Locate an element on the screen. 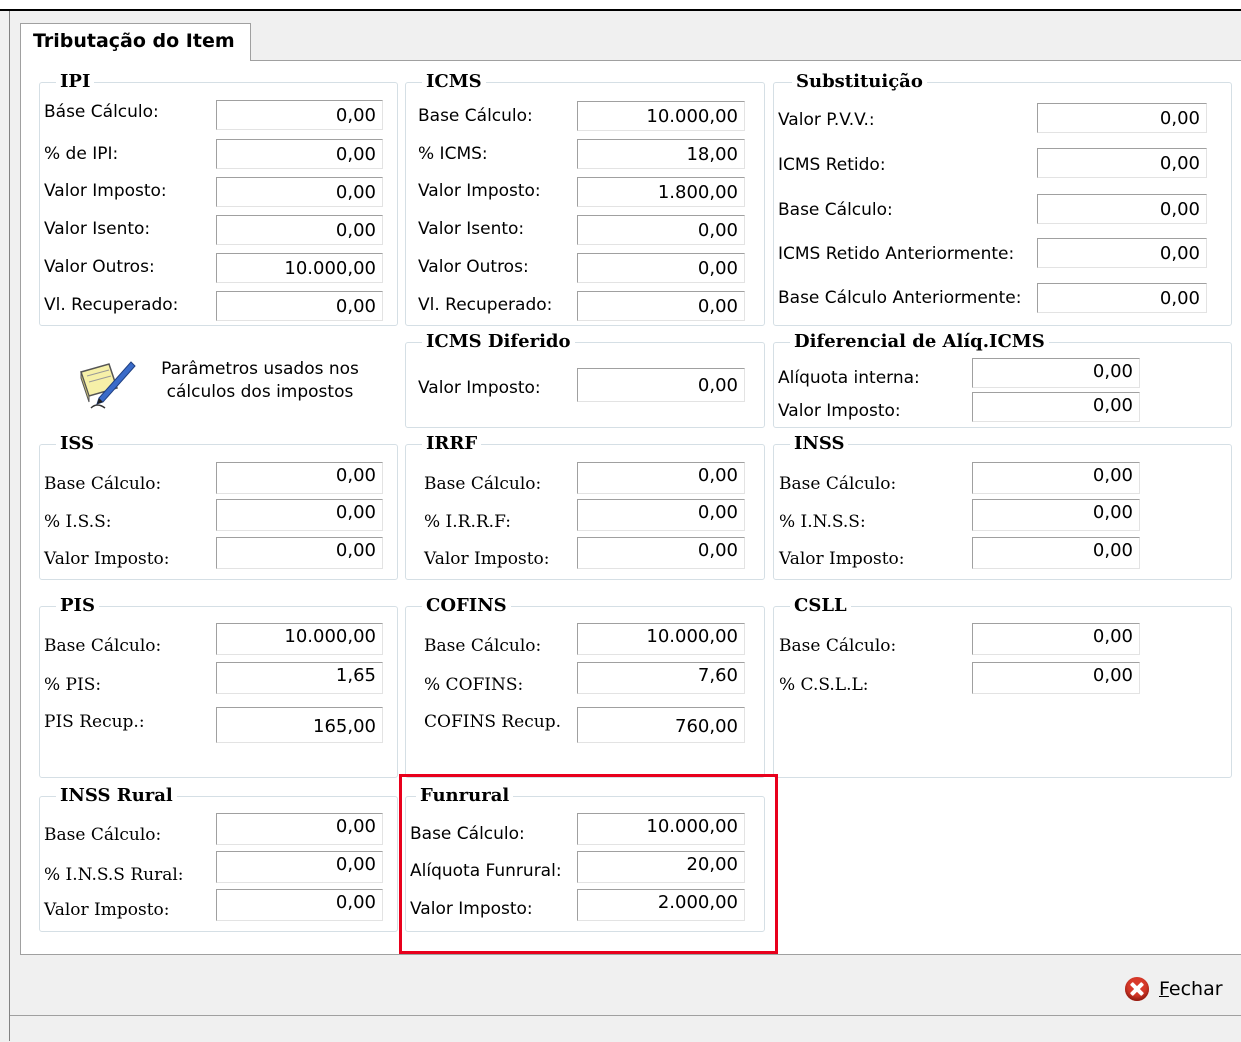 The width and height of the screenshot is (1241, 1042). sub-base-ant-field: 0,00 is located at coordinates (1122, 298).